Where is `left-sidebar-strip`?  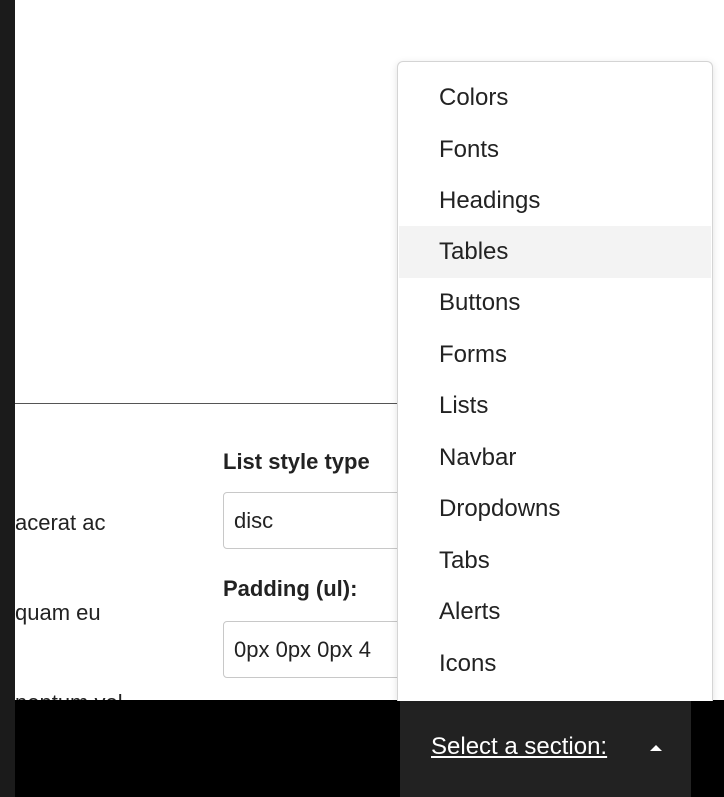 left-sidebar-strip is located at coordinates (7, 398).